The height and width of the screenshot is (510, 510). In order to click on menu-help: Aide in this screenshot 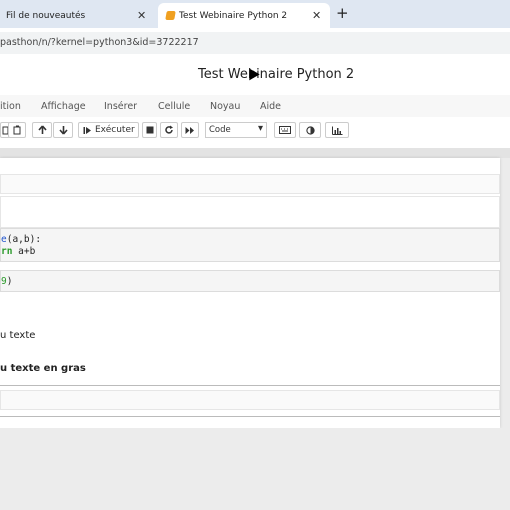, I will do `click(270, 106)`.